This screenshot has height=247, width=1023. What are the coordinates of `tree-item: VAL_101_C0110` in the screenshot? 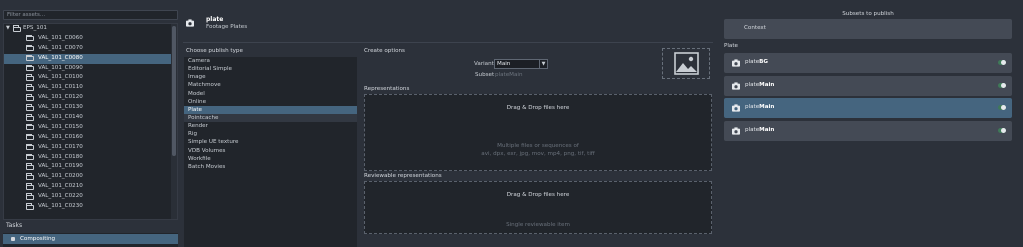 It's located at (90, 88).